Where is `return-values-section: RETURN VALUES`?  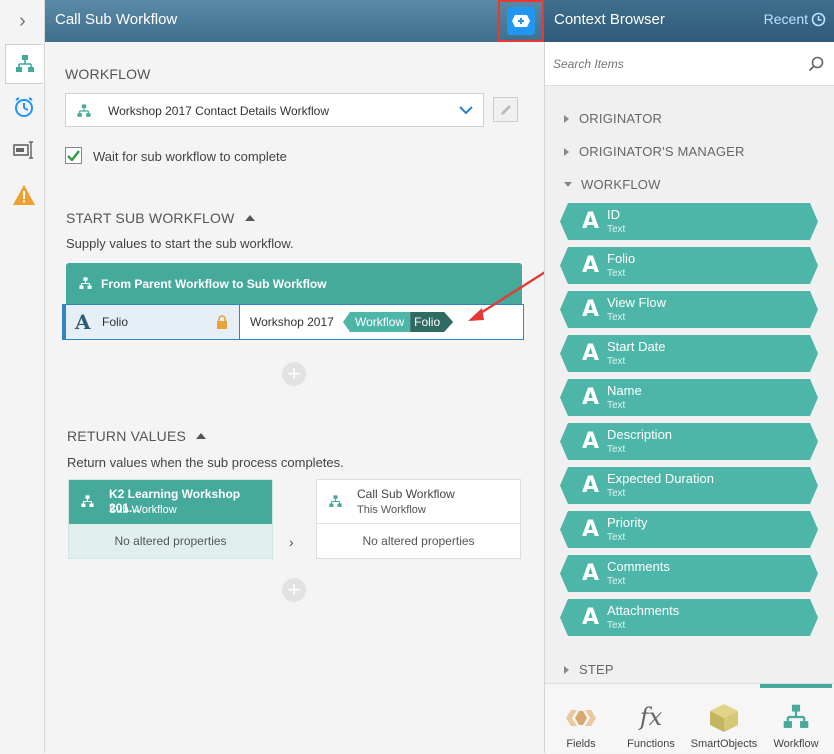
return-values-section: RETURN VALUES is located at coordinates (137, 436).